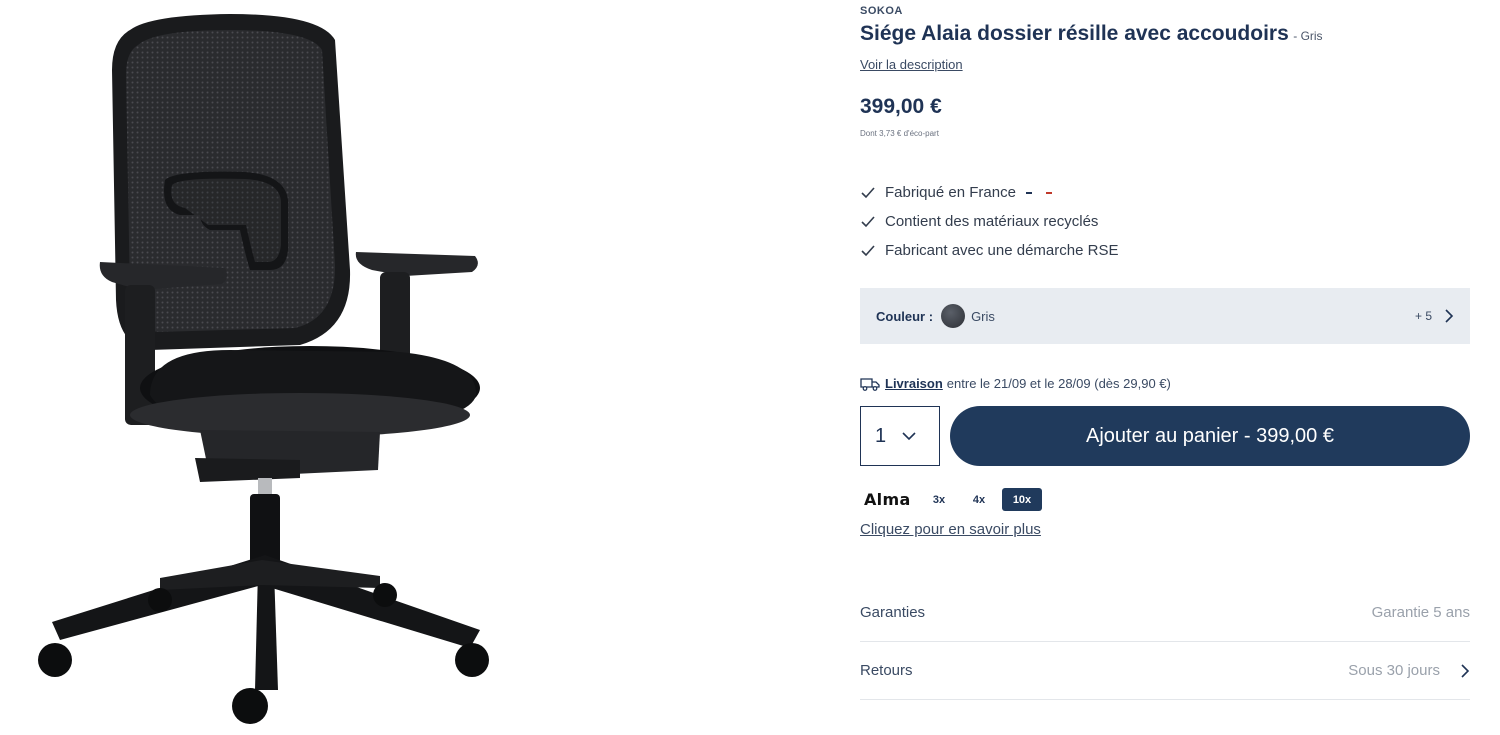 Image resolution: width=1500 pixels, height=735 pixels. Describe the element at coordinates (979, 499) in the screenshot. I see `installment-option-4x: 4x` at that location.